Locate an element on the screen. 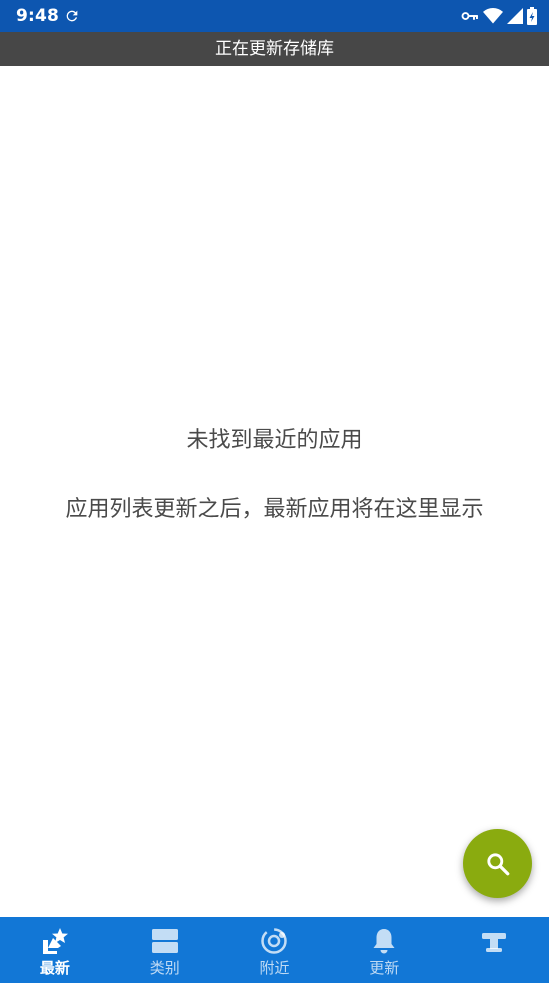 This screenshot has width=549, height=983. signal-icon is located at coordinates (515, 16).